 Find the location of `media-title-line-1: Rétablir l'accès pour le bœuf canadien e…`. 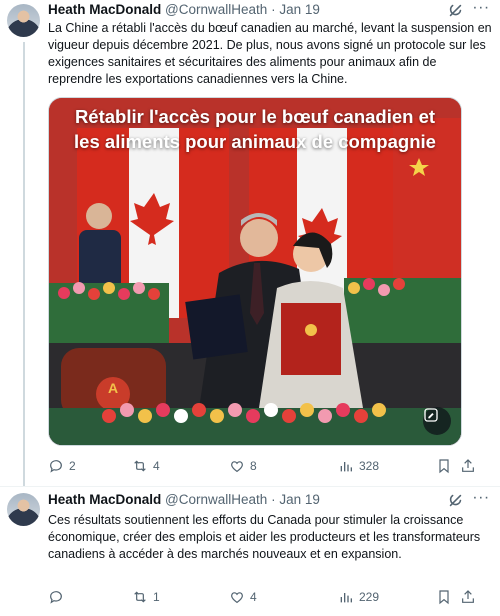

media-title-line-1: Rétablir l'accès pour le bœuf canadien e… is located at coordinates (255, 116).